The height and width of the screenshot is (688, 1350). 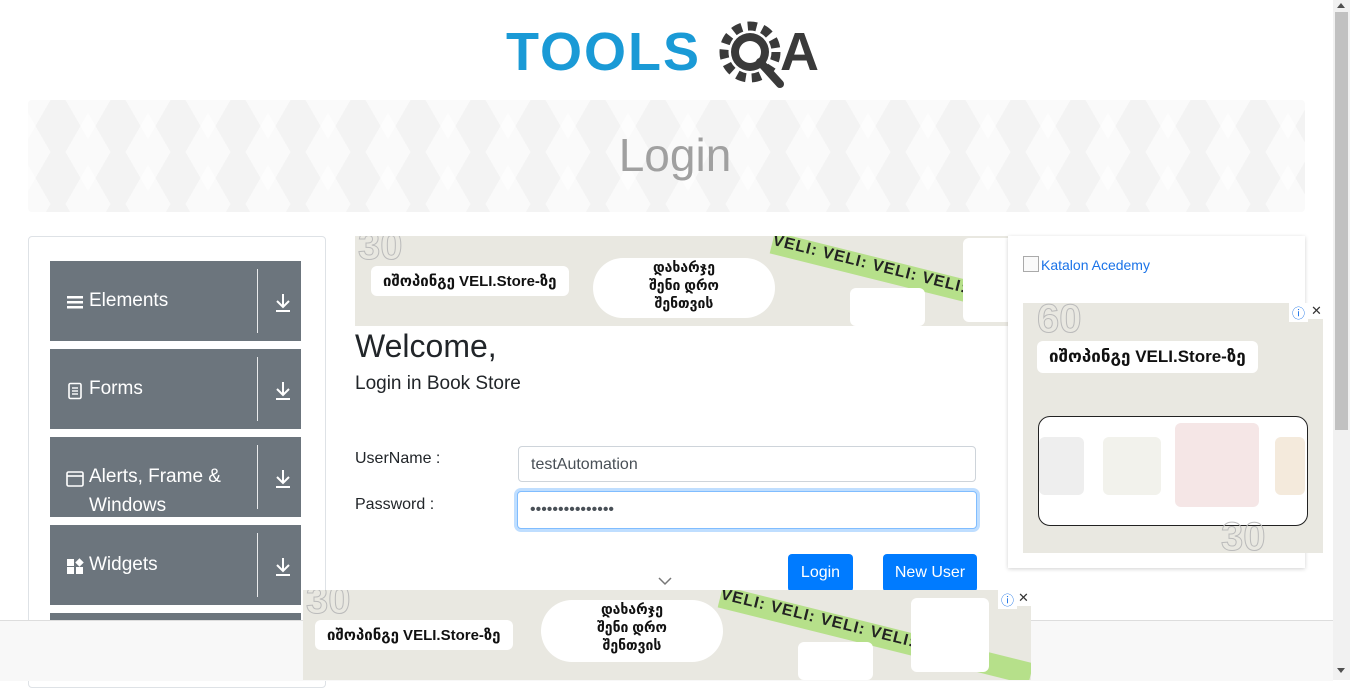 I want to click on logo-text-a: A, so click(x=799, y=52).